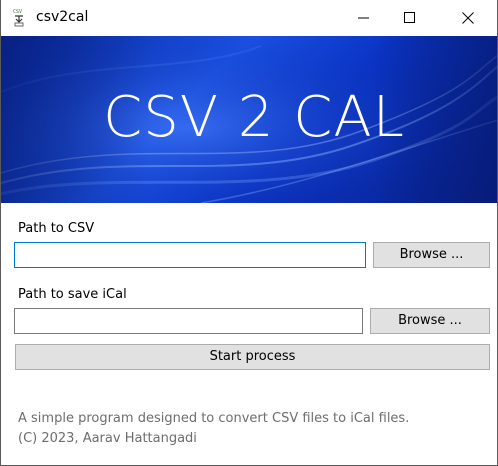 The image size is (498, 466). Describe the element at coordinates (249, 18) in the screenshot. I see `title-bar: CSV csv2cal` at that location.